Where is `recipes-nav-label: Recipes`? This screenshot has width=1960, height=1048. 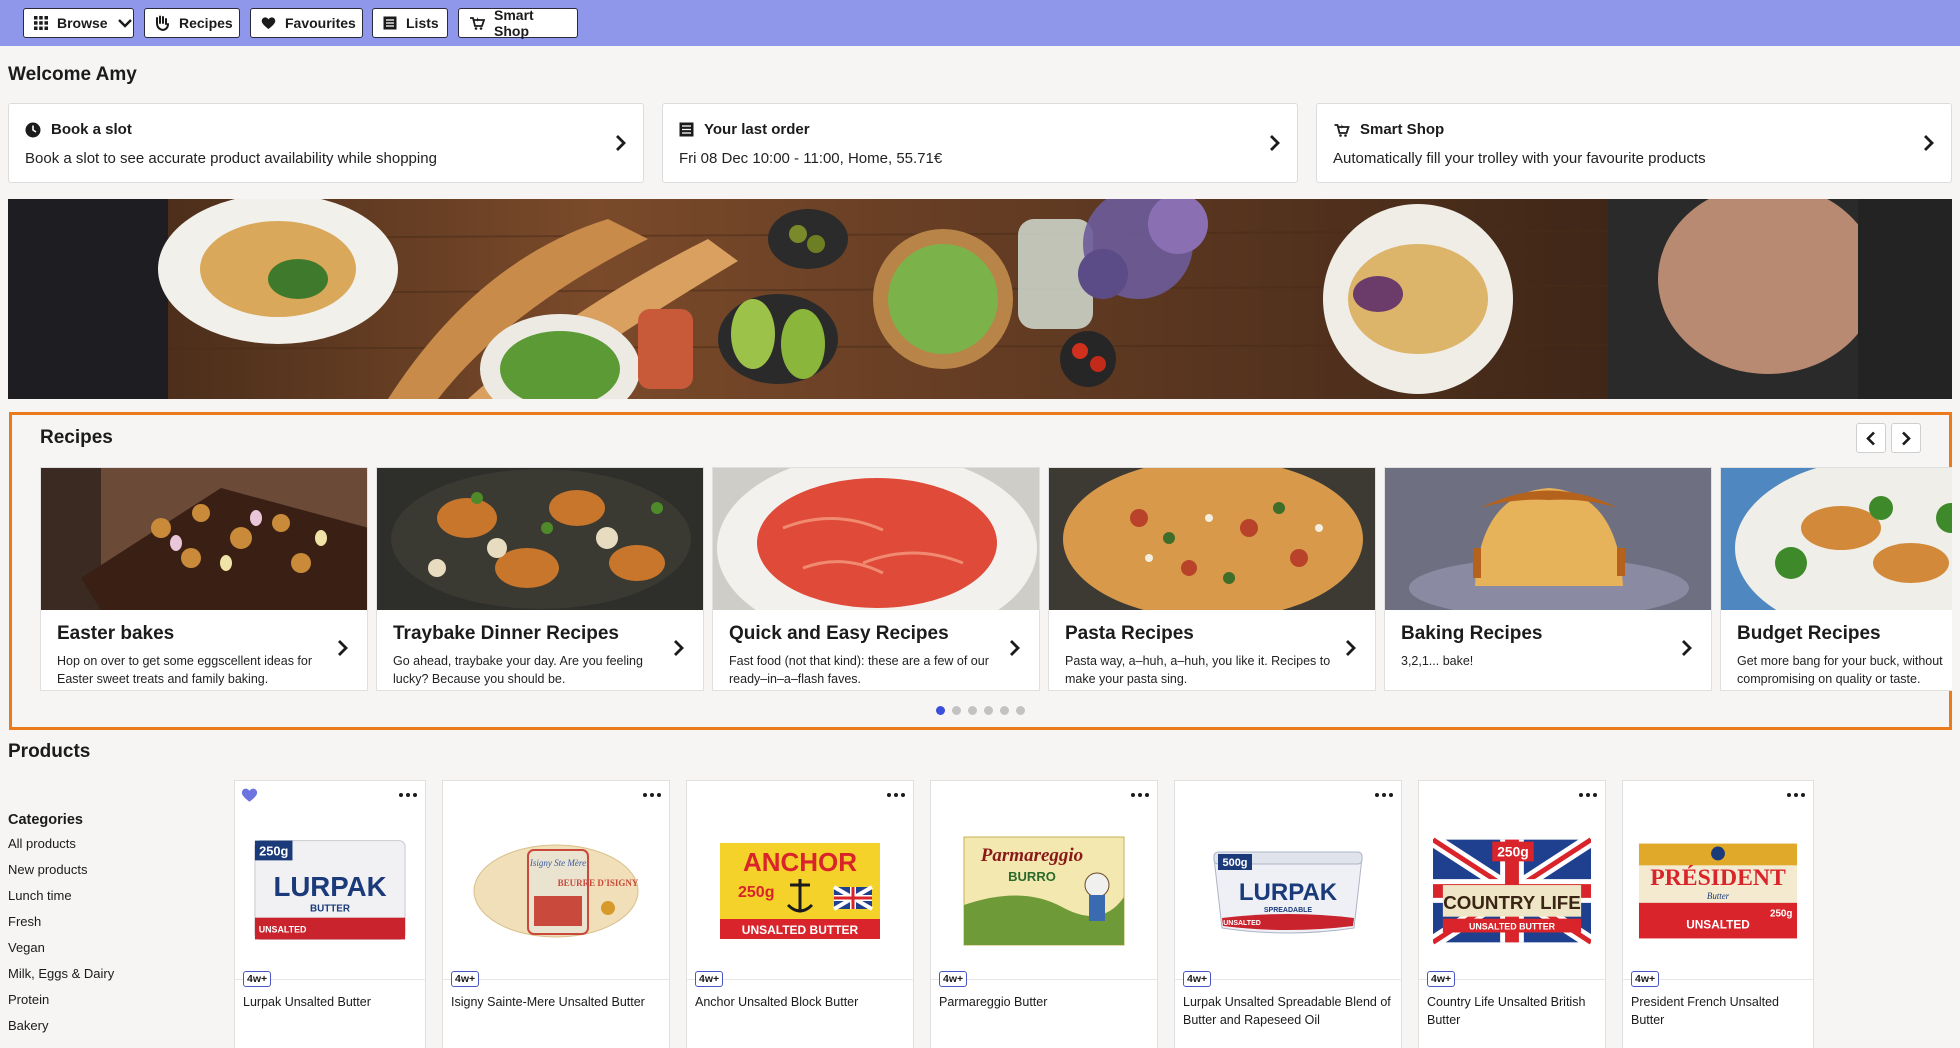
recipes-nav-label: Recipes is located at coordinates (206, 23).